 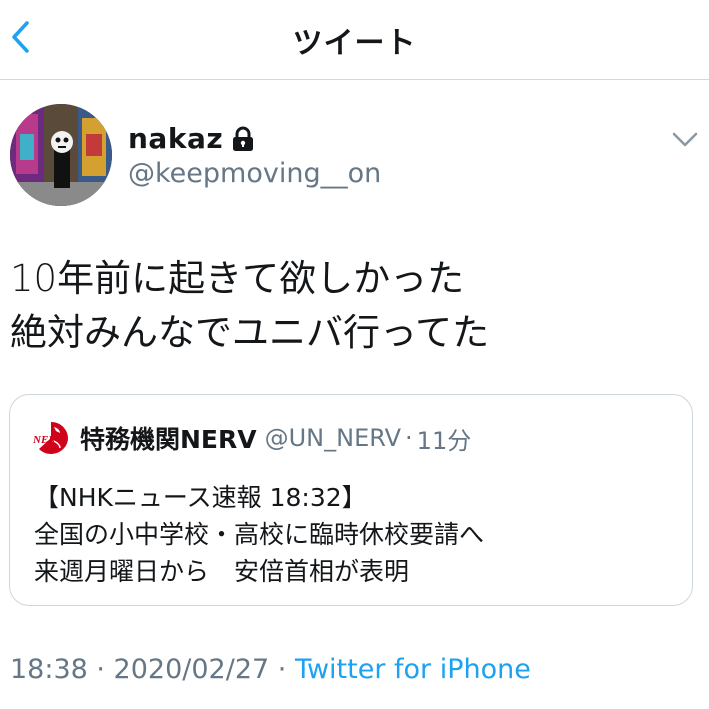 What do you see at coordinates (250, 332) in the screenshot?
I see `tweet-text-line: 絶対みんなでユニバ行ってた` at bounding box center [250, 332].